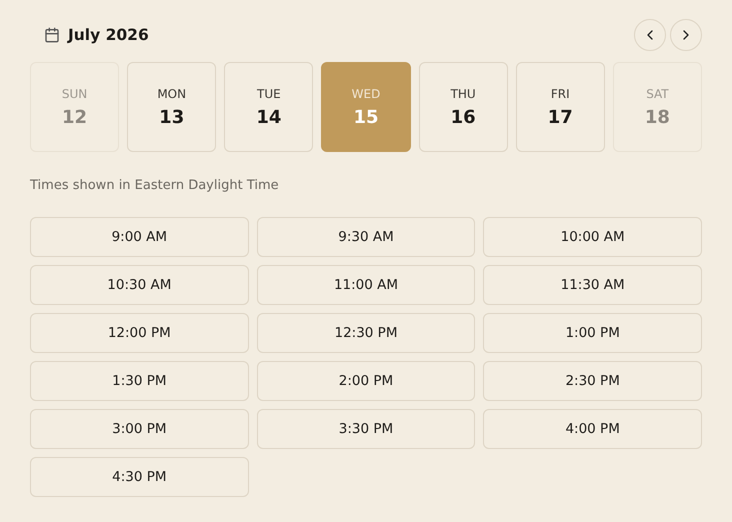 The image size is (732, 522). What do you see at coordinates (139, 477) in the screenshot?
I see `time-slot-button: 4:30 PM` at bounding box center [139, 477].